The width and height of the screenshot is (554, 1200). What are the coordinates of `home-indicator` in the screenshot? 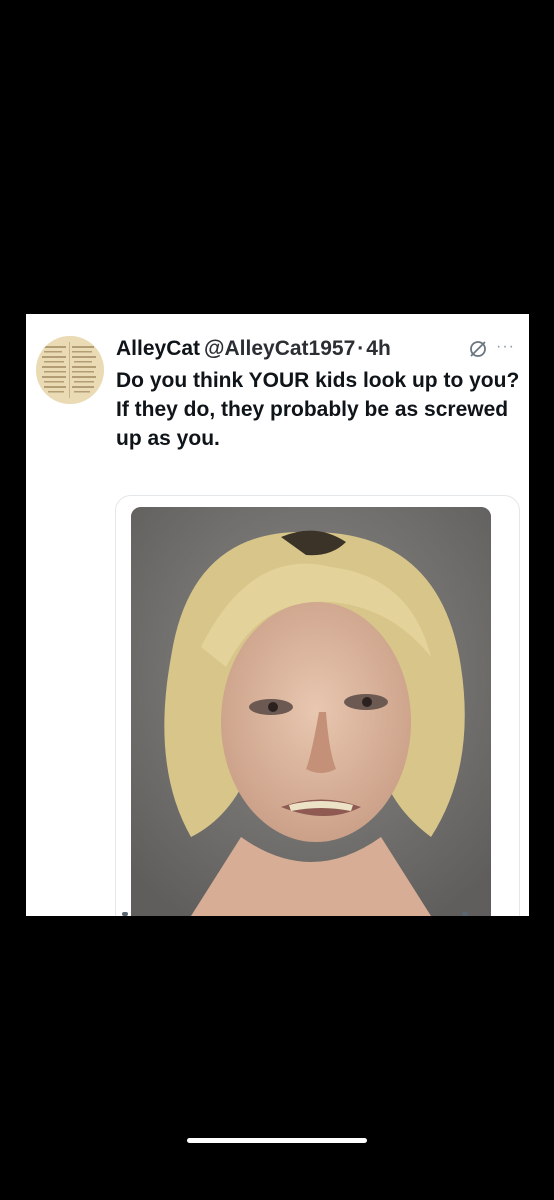 It's located at (277, 1140).